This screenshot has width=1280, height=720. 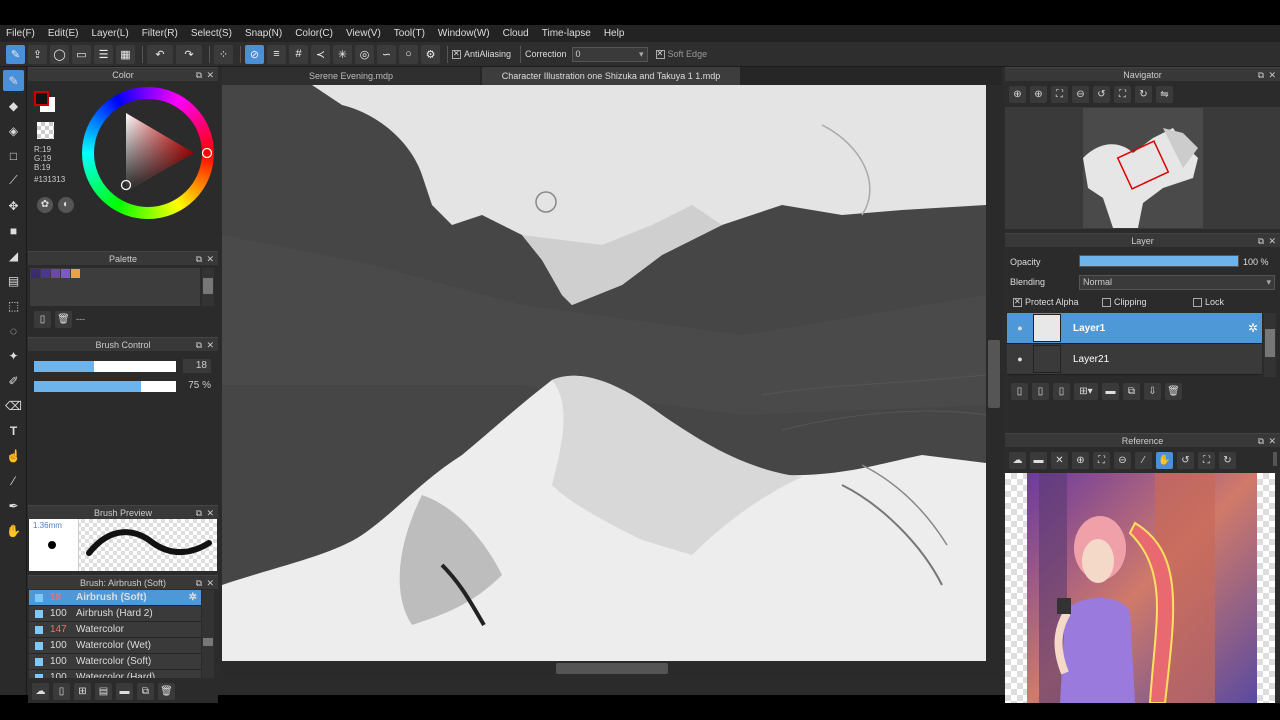 What do you see at coordinates (81, 54) in the screenshot?
I see `comment-icon: ▭` at bounding box center [81, 54].